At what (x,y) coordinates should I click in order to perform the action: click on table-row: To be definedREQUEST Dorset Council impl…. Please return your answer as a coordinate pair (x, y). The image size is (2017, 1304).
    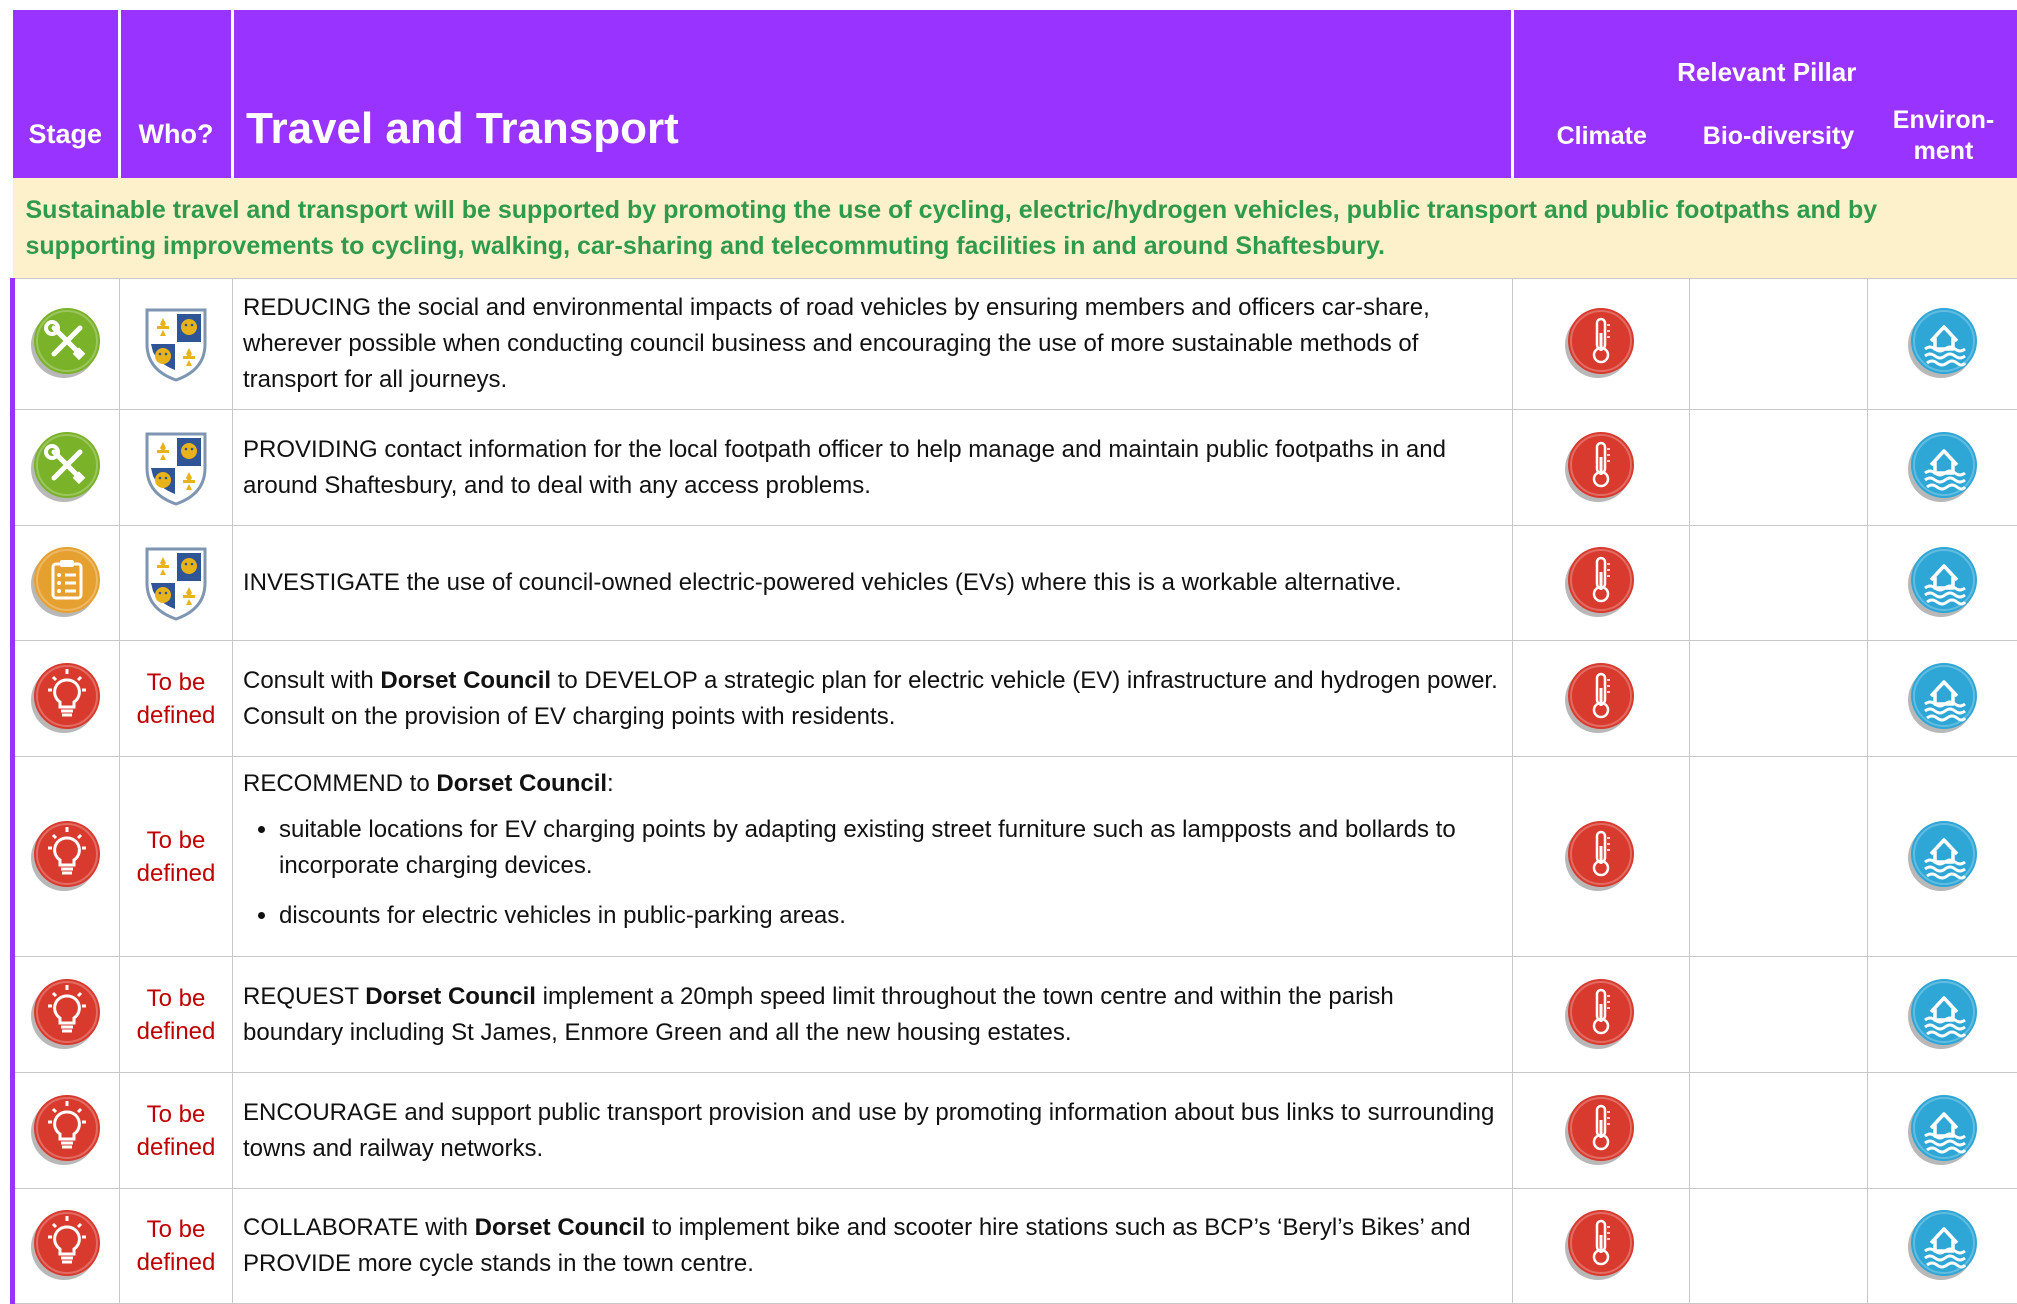
    Looking at the image, I should click on (1015, 1015).